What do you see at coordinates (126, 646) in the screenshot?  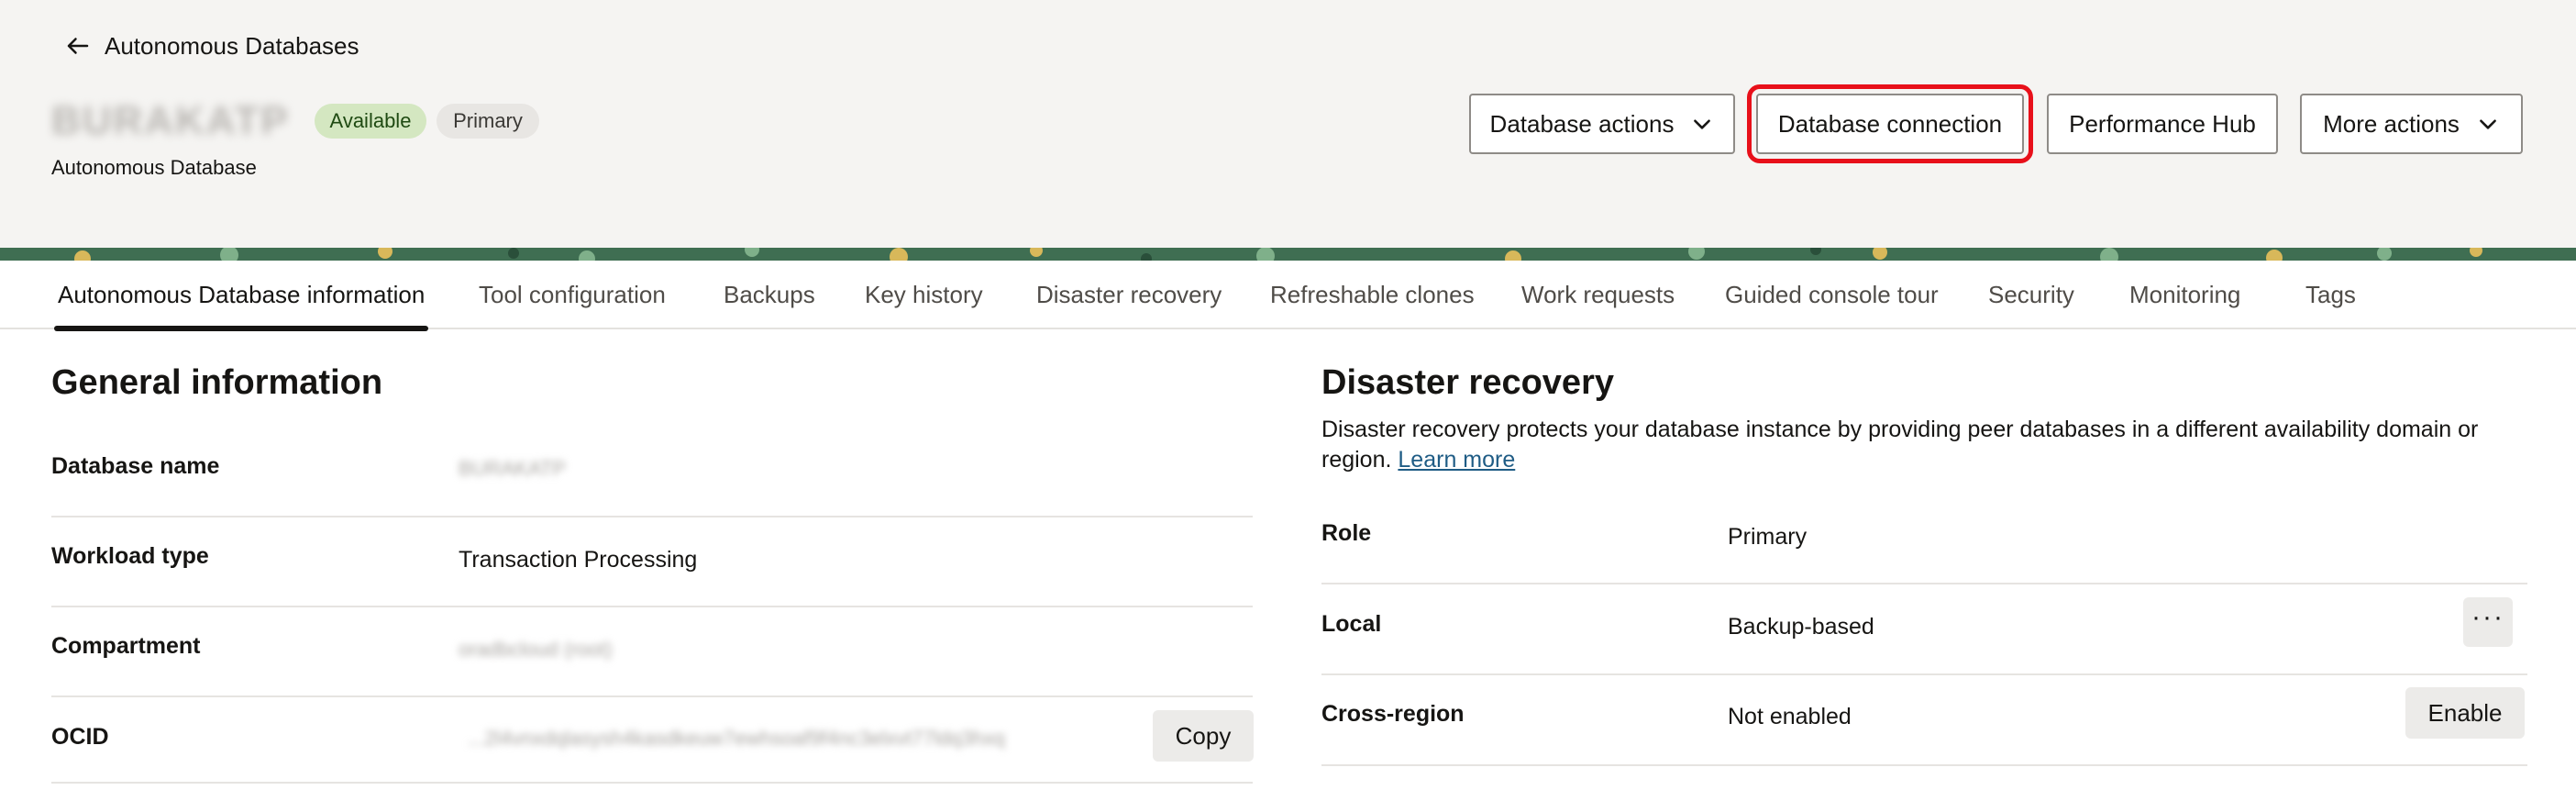 I see `compartment-label: Compartment` at bounding box center [126, 646].